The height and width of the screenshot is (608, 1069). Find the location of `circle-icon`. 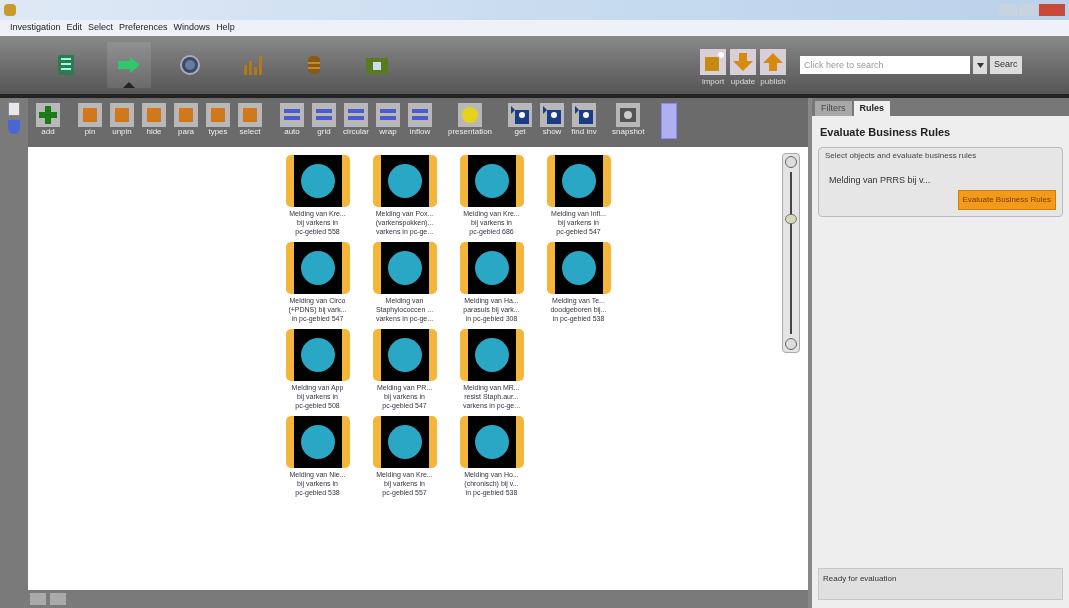

circle-icon is located at coordinates (470, 115).